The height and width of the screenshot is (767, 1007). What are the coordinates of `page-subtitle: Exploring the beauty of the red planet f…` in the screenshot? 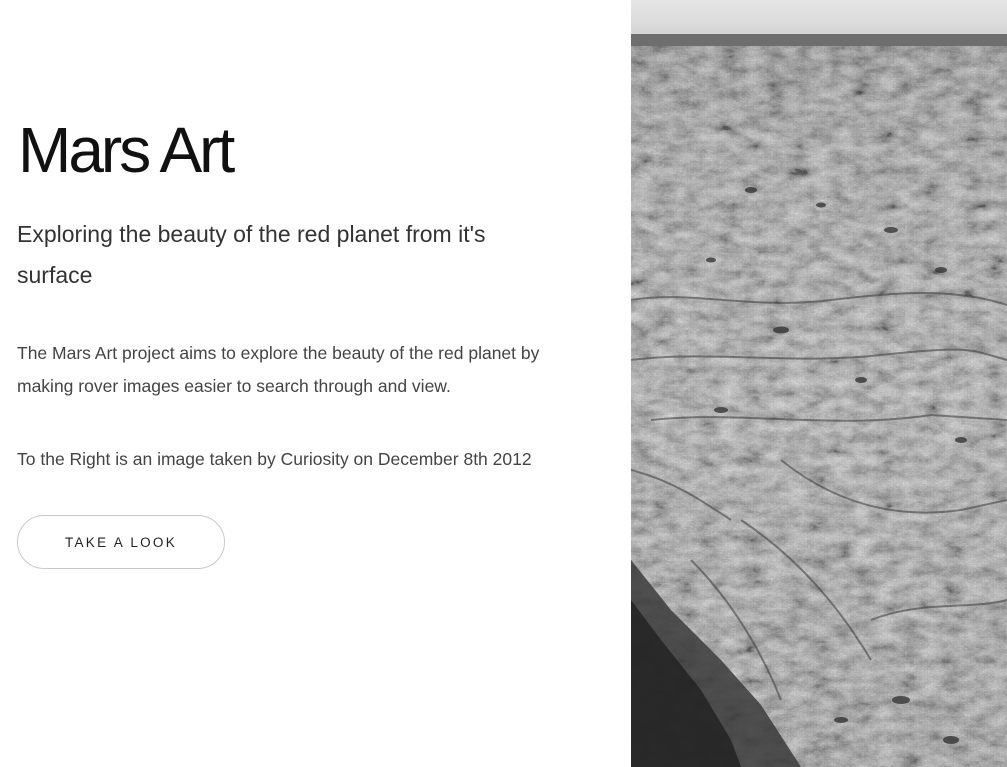 It's located at (251, 254).